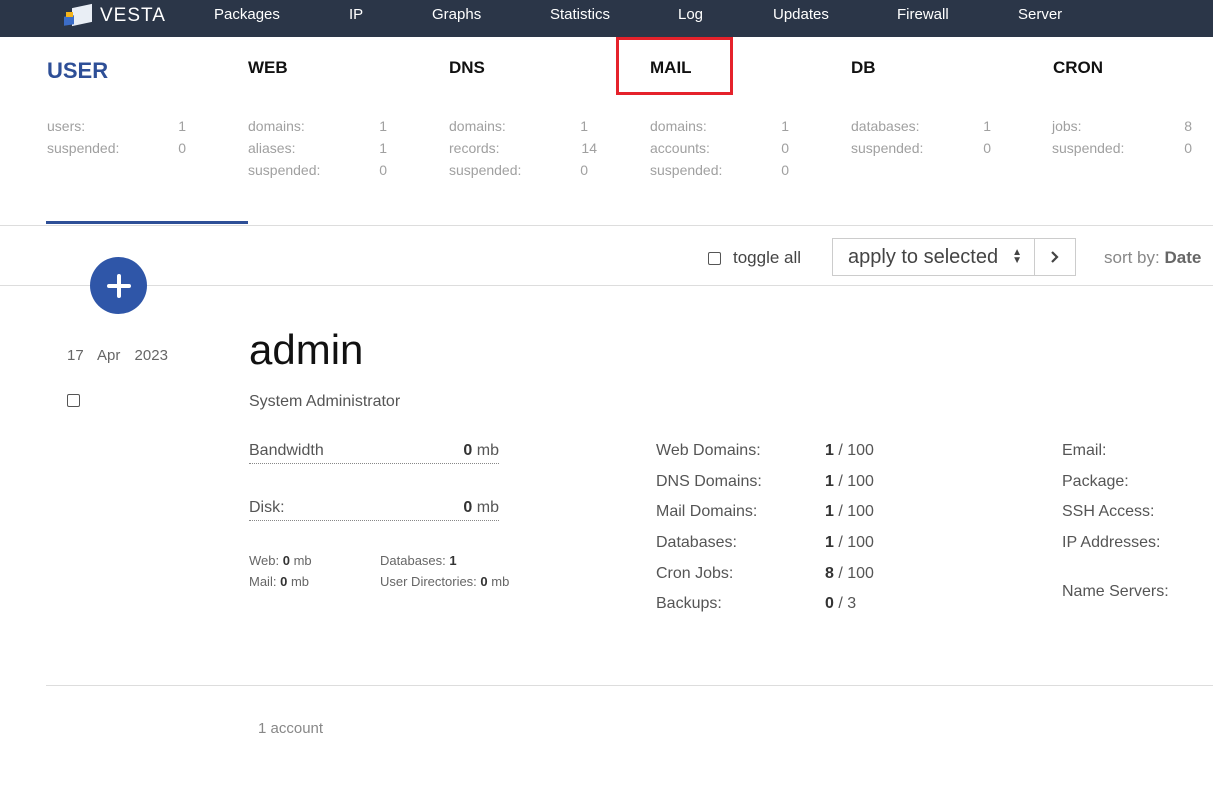  I want to click on bandwidth-meter: Bandwidth 0 mb, so click(374, 453).